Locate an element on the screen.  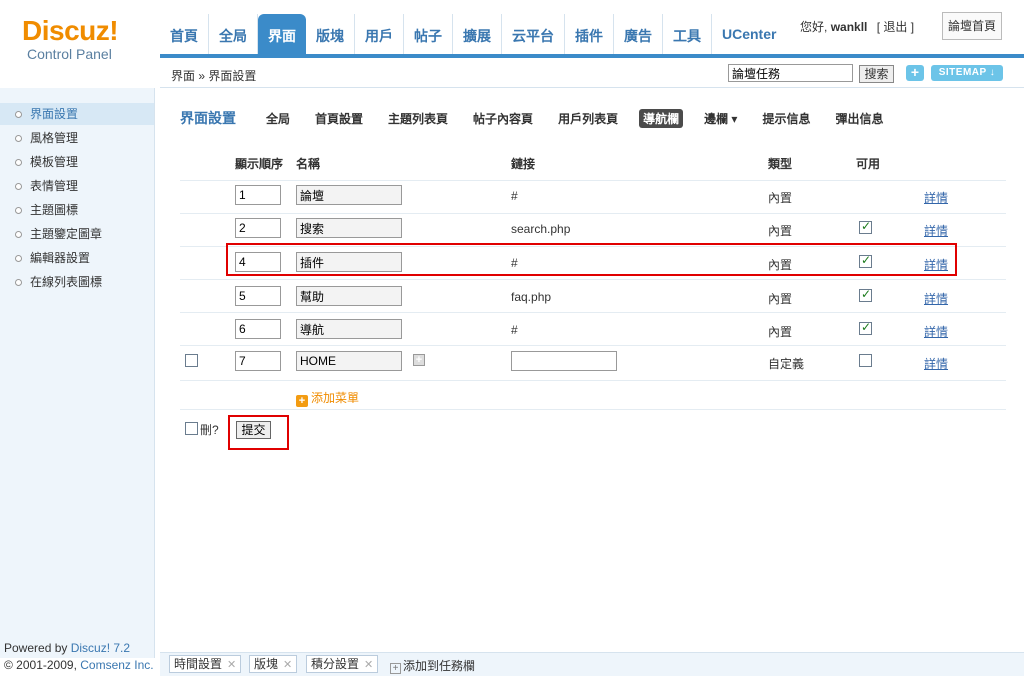
task-credit-settings: 積分設置 ✕ is located at coordinates (342, 664).